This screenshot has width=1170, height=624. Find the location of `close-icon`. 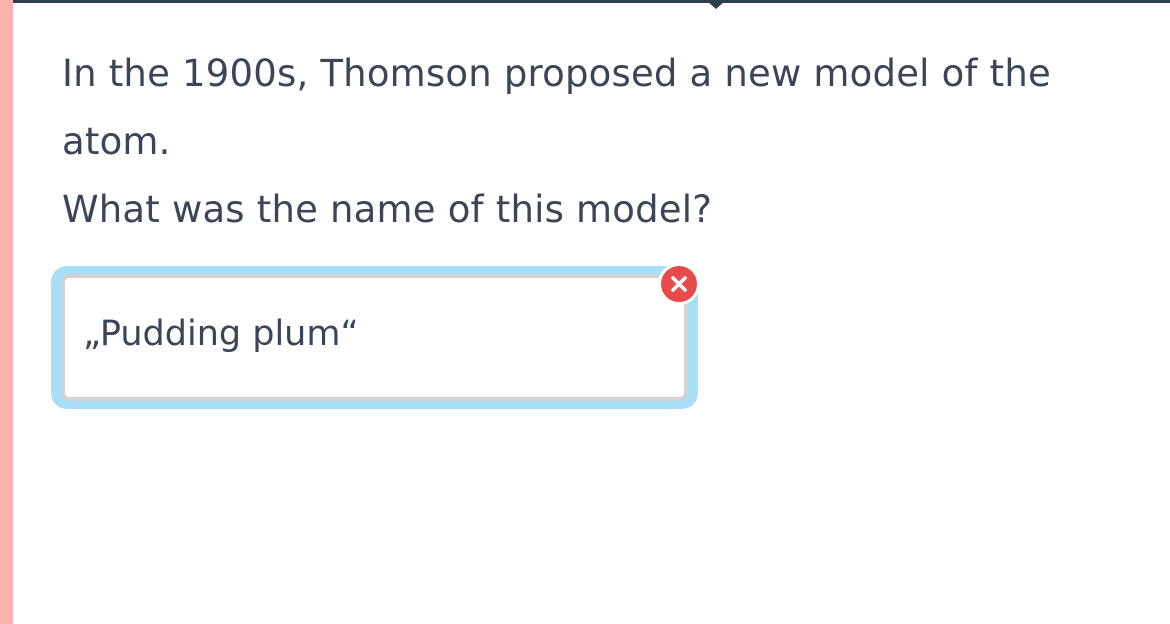

close-icon is located at coordinates (679, 284).